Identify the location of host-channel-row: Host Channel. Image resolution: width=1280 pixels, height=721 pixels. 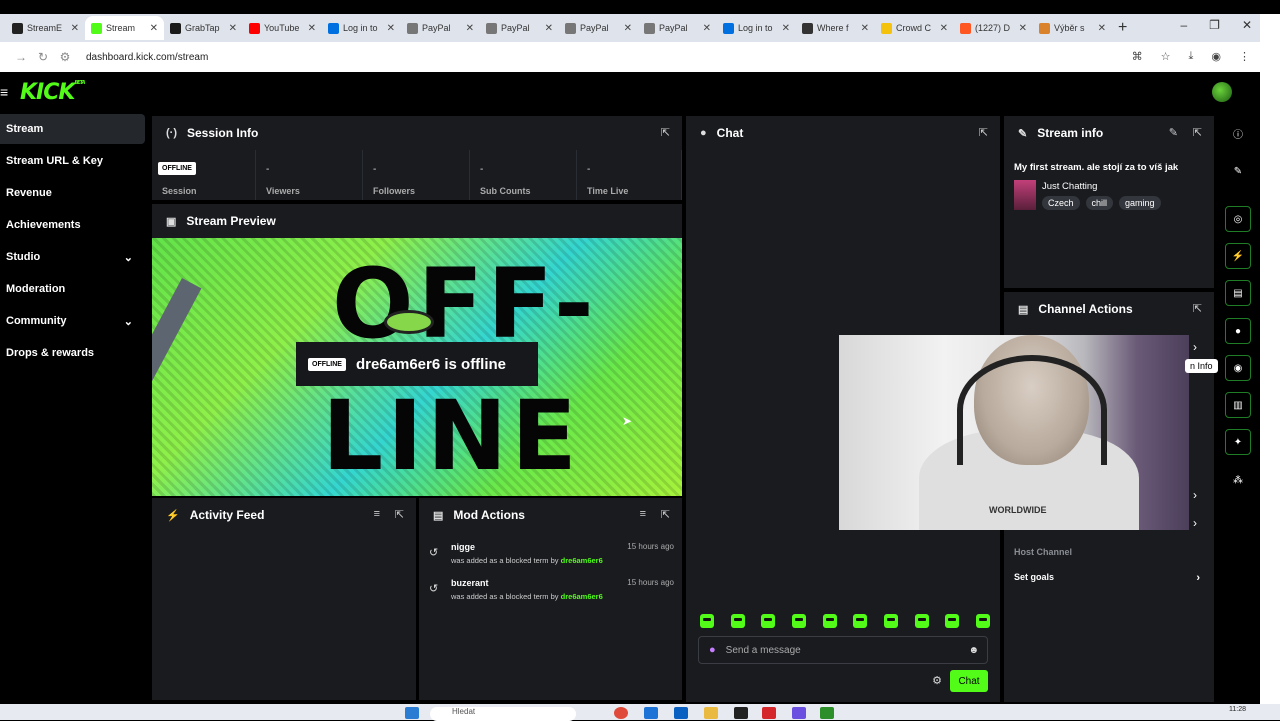
(1109, 552).